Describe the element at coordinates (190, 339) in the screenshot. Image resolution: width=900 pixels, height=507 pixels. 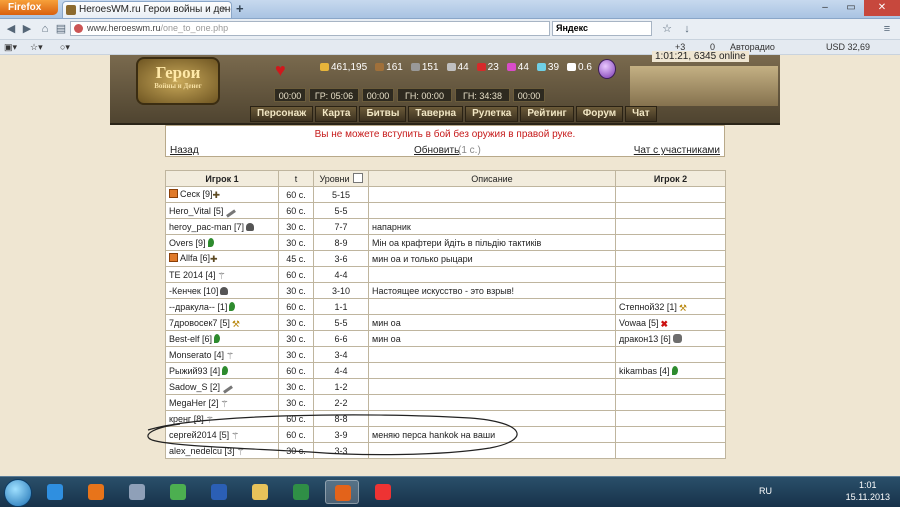
I see `player1-name: Best-elf [6]` at that location.